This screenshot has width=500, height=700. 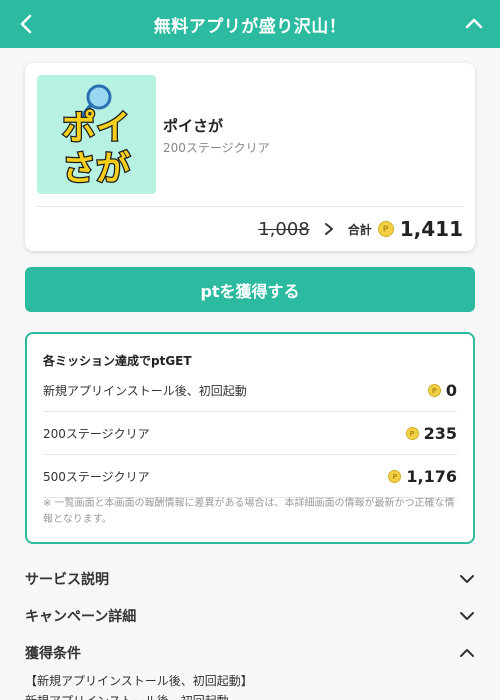 I want to click on total-points: 1,411, so click(x=431, y=229).